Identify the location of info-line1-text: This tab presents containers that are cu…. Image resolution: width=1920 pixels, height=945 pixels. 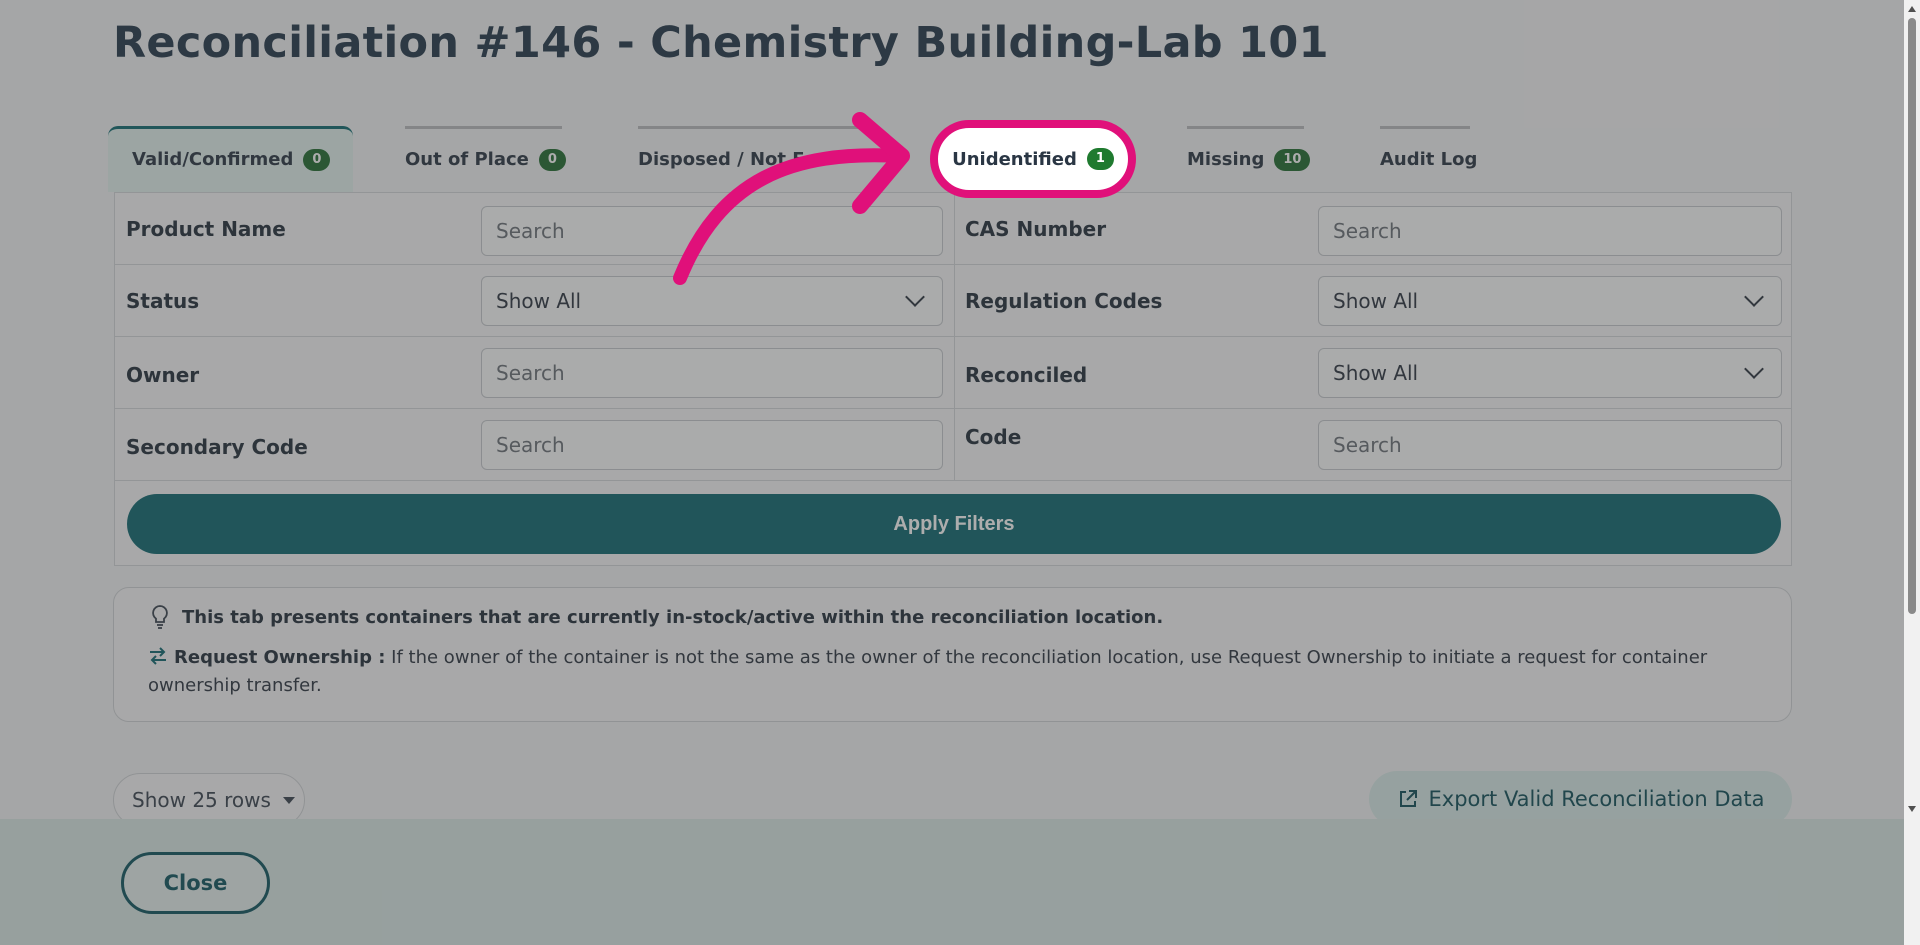
(673, 617).